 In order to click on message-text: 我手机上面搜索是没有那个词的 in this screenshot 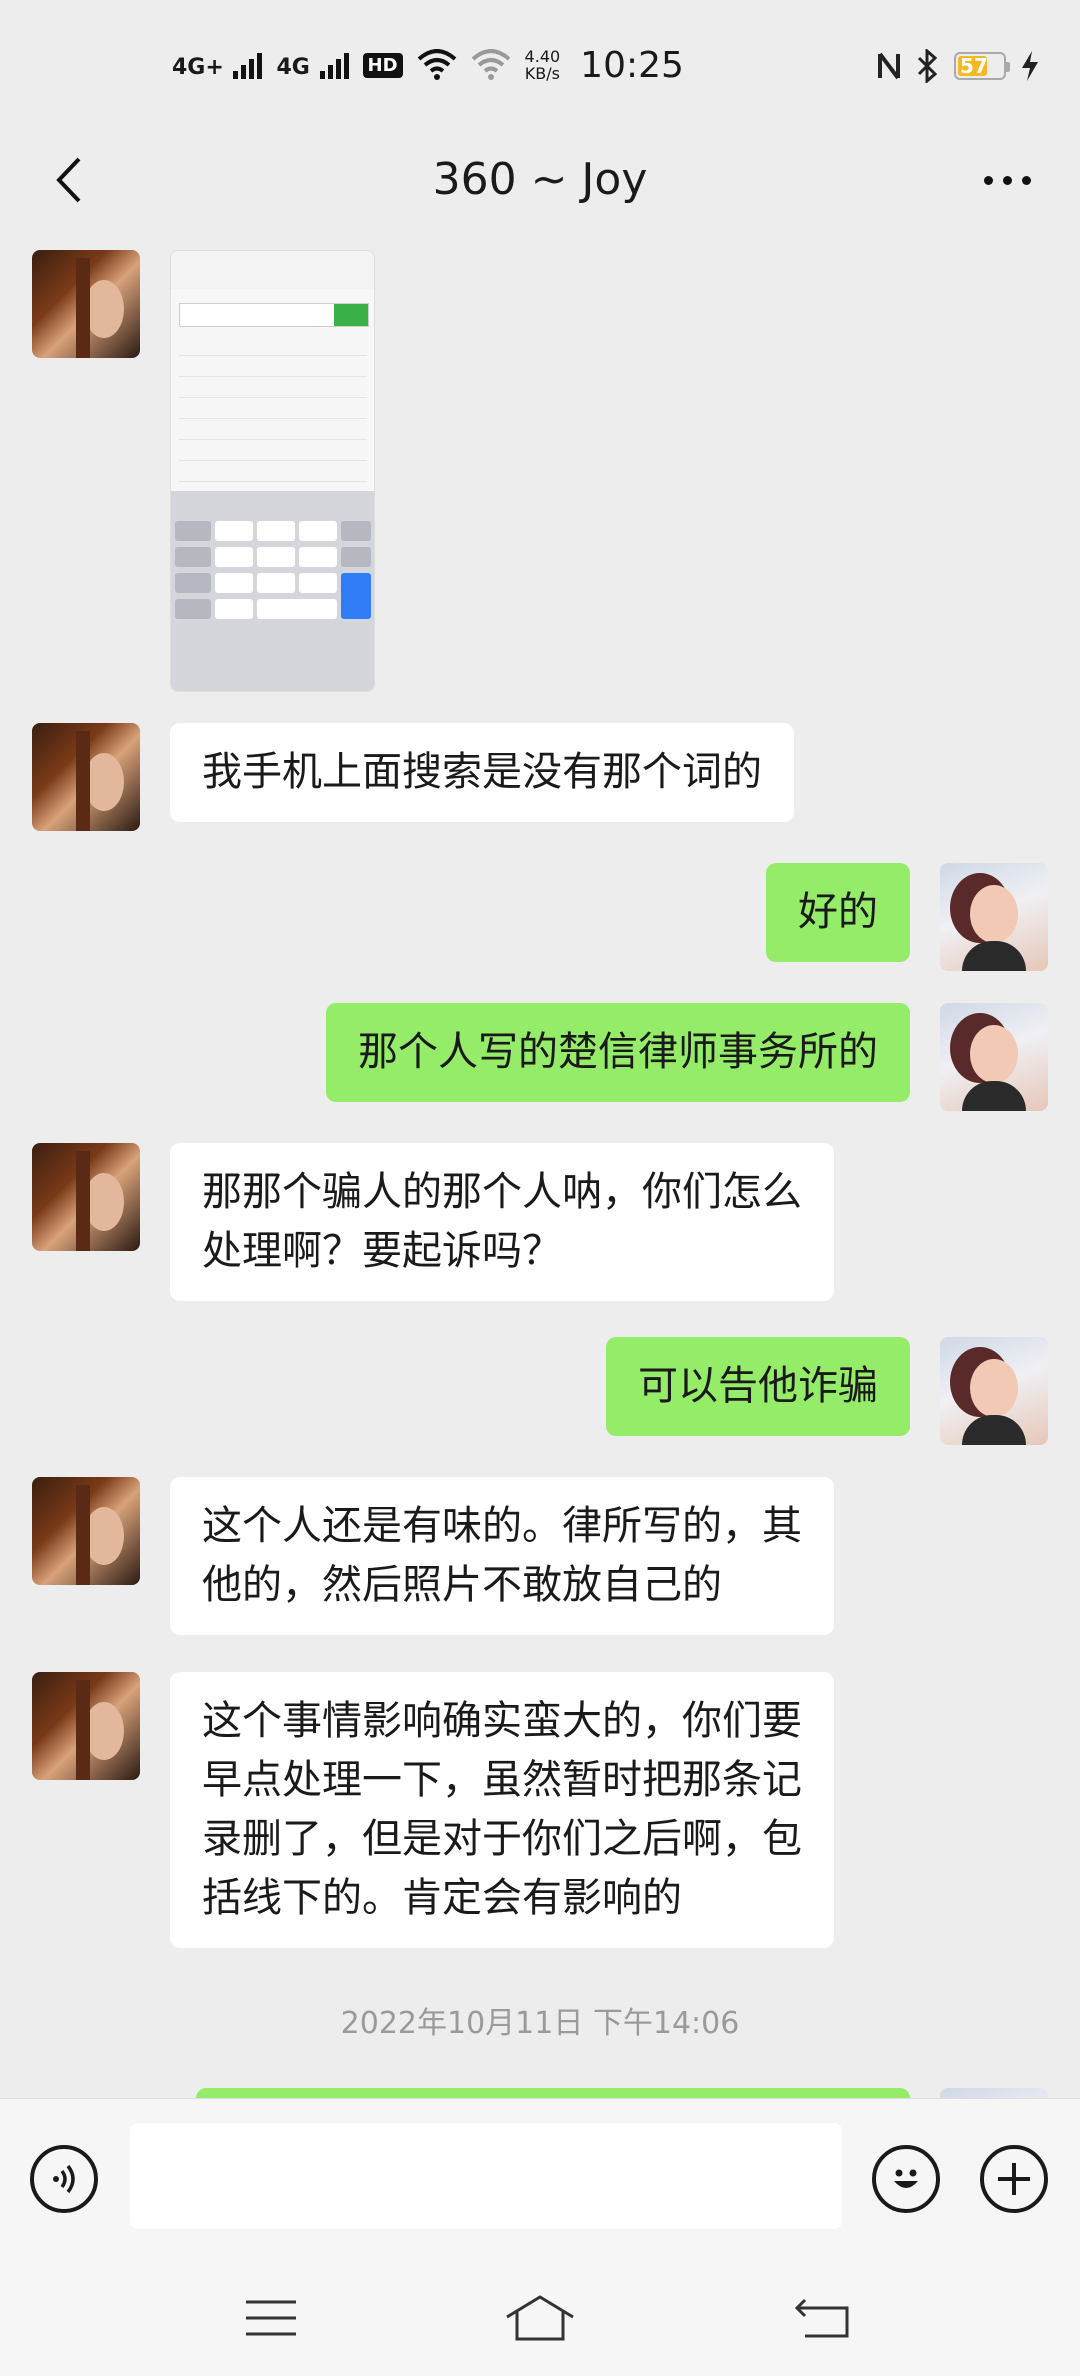, I will do `click(482, 772)`.